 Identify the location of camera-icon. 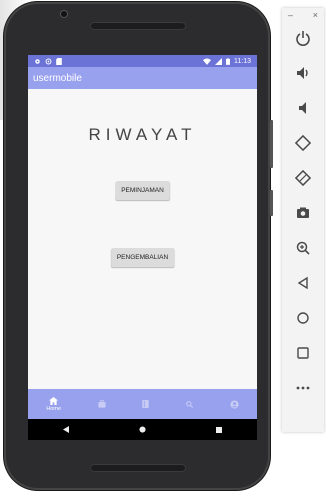
(303, 213).